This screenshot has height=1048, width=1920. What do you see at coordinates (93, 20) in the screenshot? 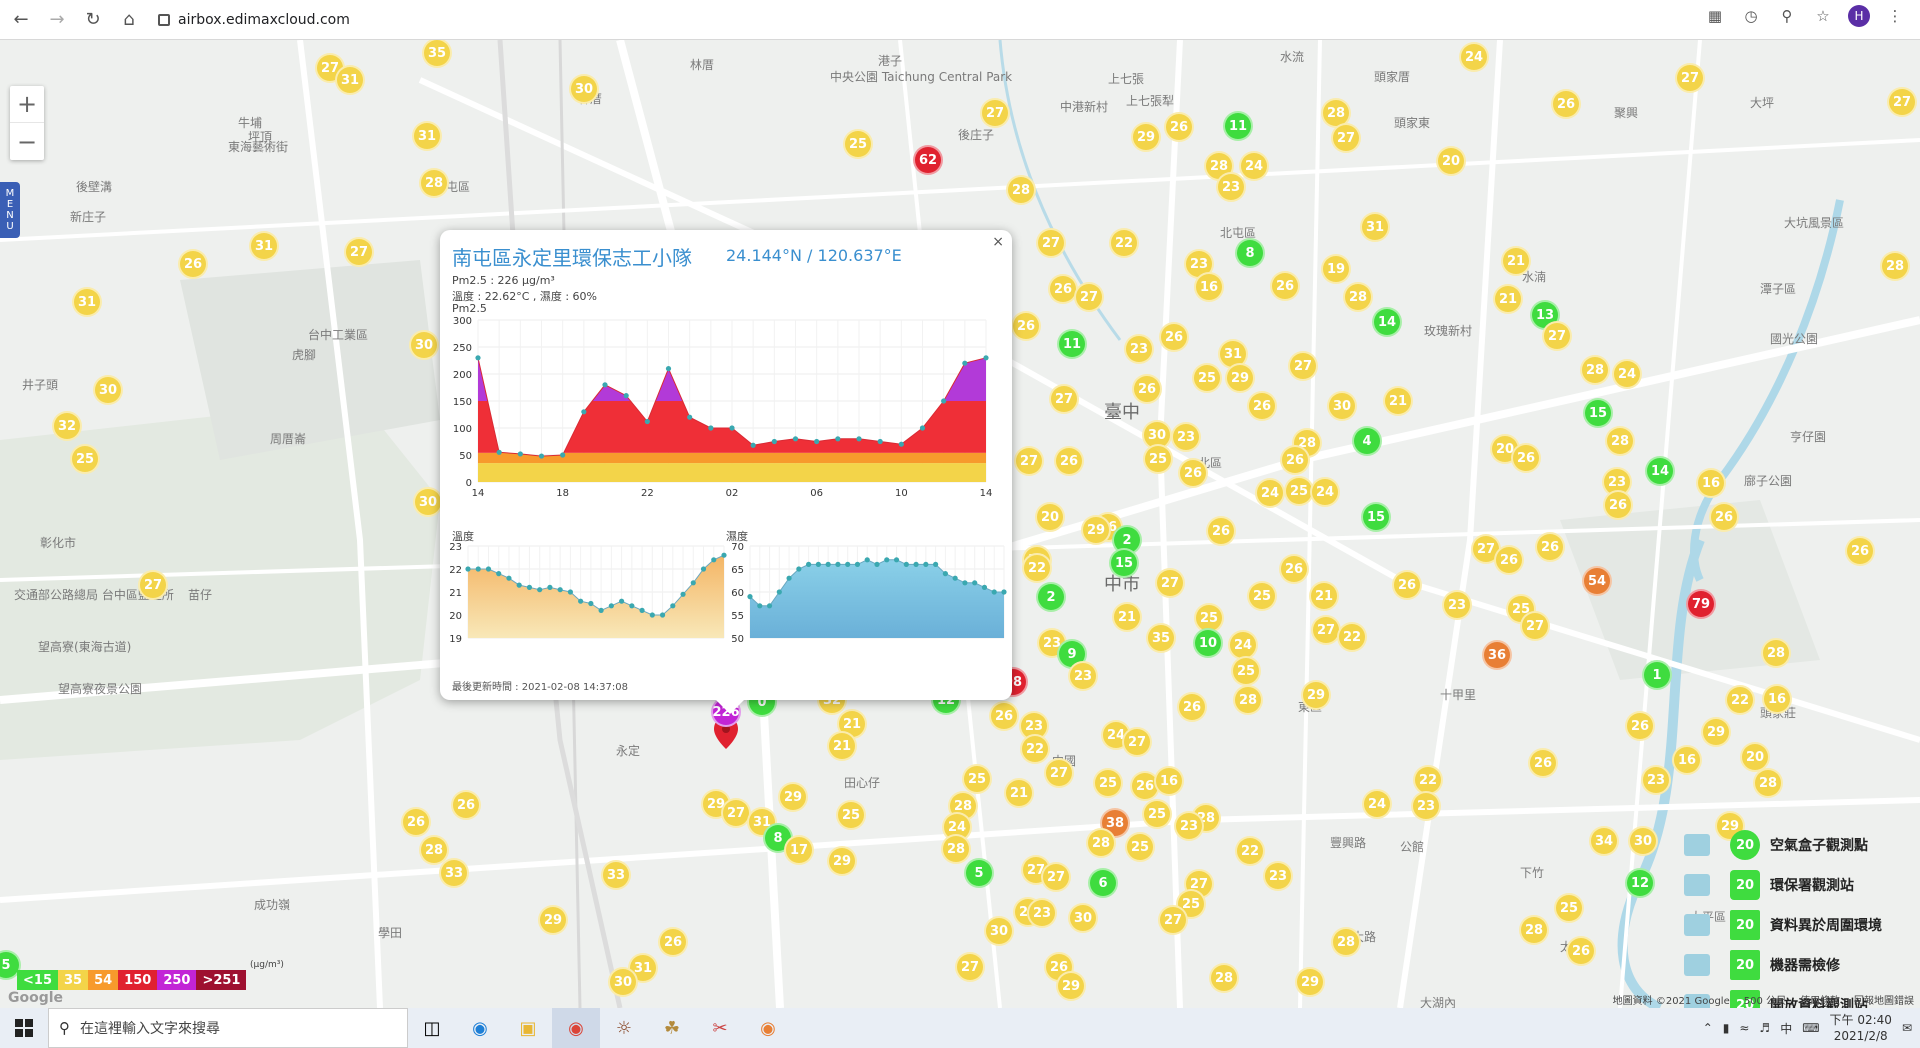
I see `reload-icon: ↻` at bounding box center [93, 20].